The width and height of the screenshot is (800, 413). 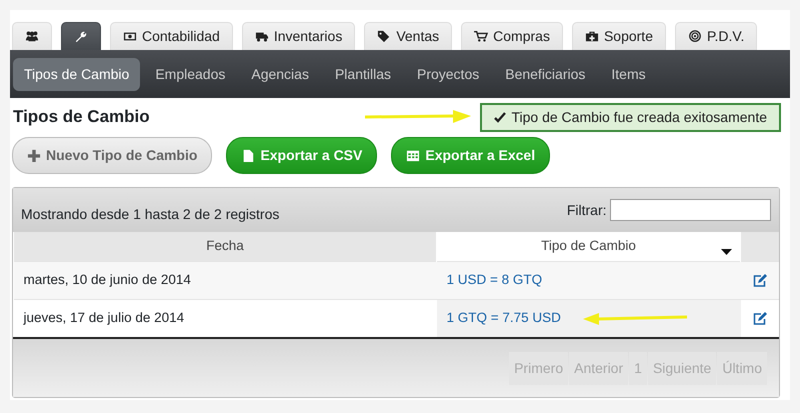 What do you see at coordinates (695, 36) in the screenshot?
I see `target-icon` at bounding box center [695, 36].